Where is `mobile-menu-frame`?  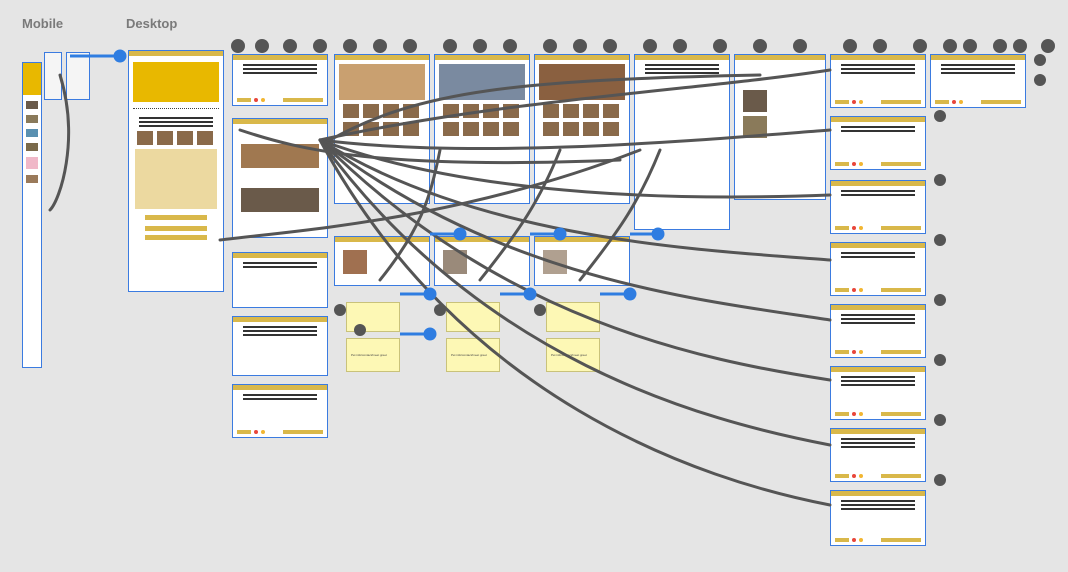
mobile-menu-frame is located at coordinates (53, 76).